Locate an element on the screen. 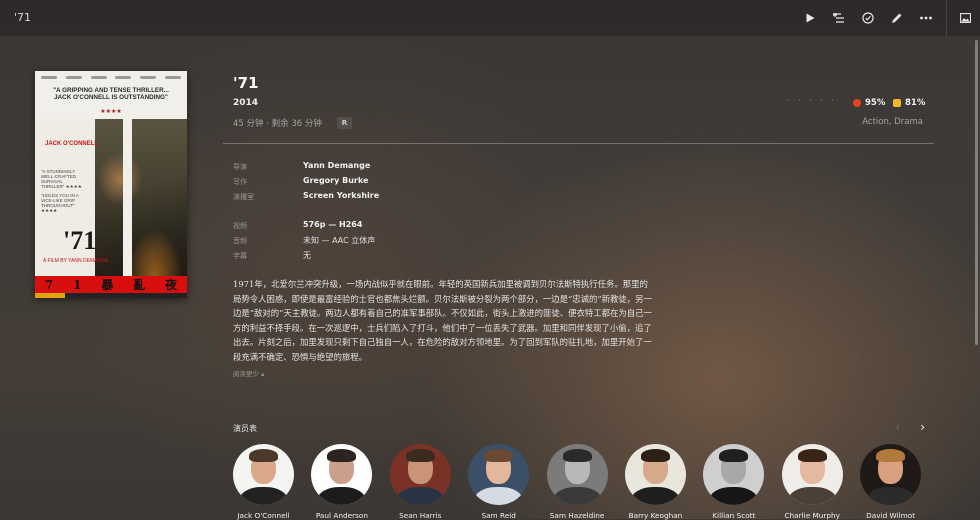 This screenshot has width=980, height=520. cast-heading: 演员表 is located at coordinates (245, 428).